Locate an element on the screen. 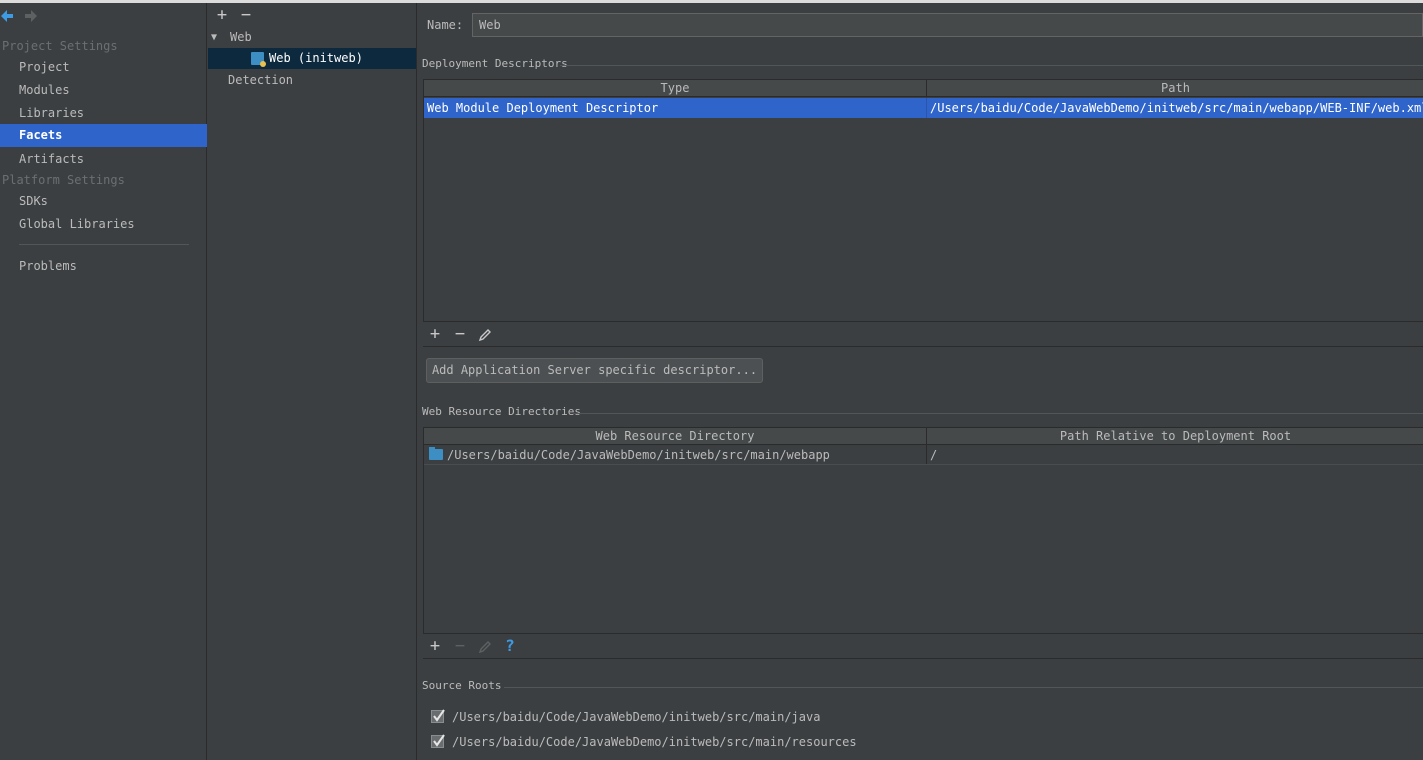 Image resolution: width=1423 pixels, height=760 pixels. web-resource-directories-toolbar: + − ? is located at coordinates (923, 646).